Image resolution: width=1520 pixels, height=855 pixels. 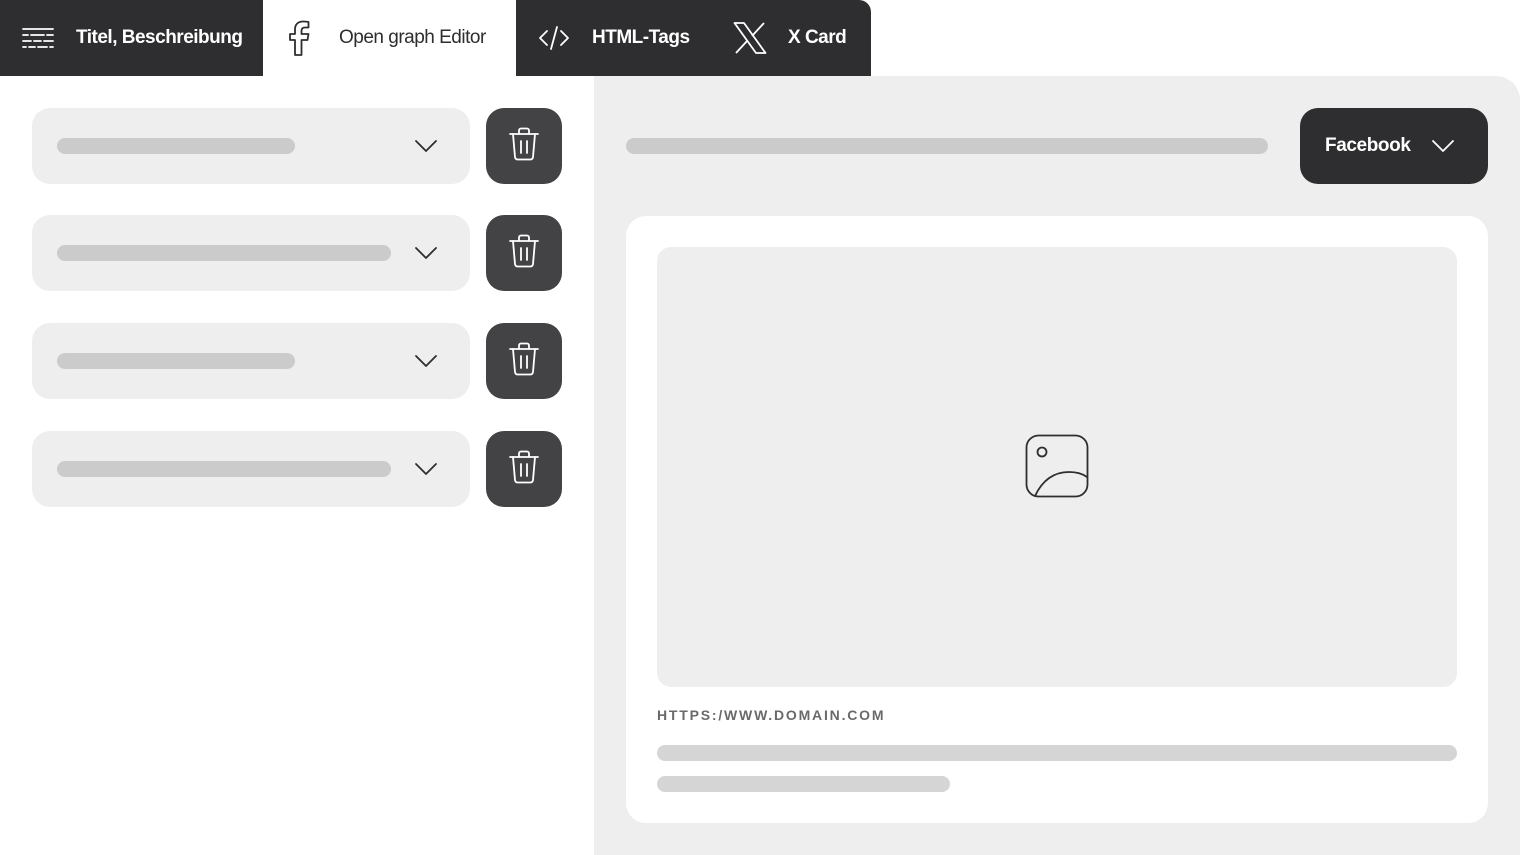 I want to click on tab-label: HTML-Tags, so click(x=641, y=37).